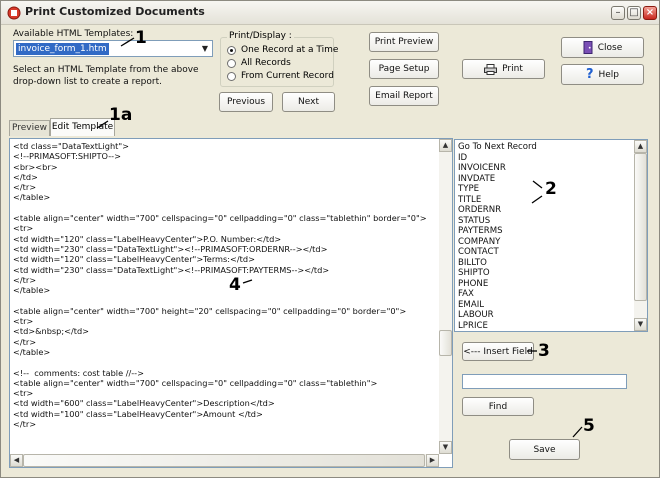  Describe the element at coordinates (235, 285) in the screenshot. I see `callout-4: 4` at that location.